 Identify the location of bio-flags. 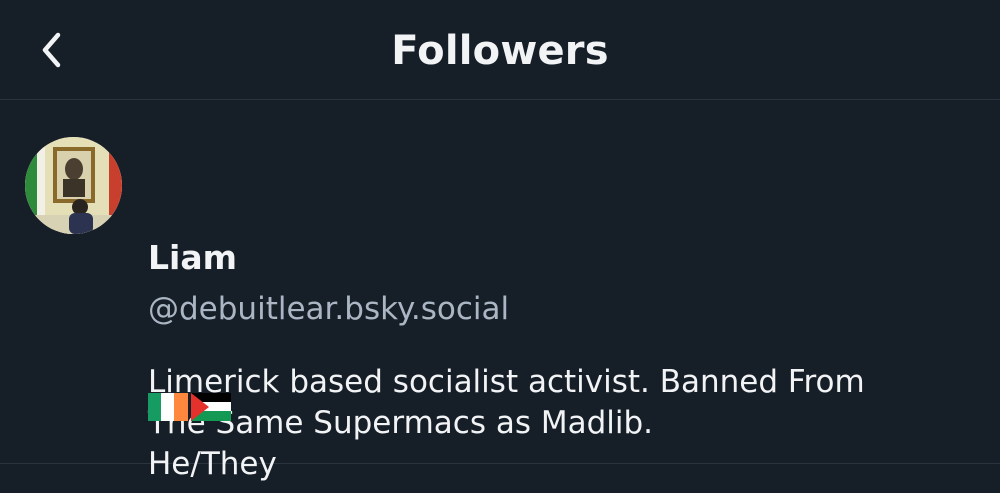
(189, 408).